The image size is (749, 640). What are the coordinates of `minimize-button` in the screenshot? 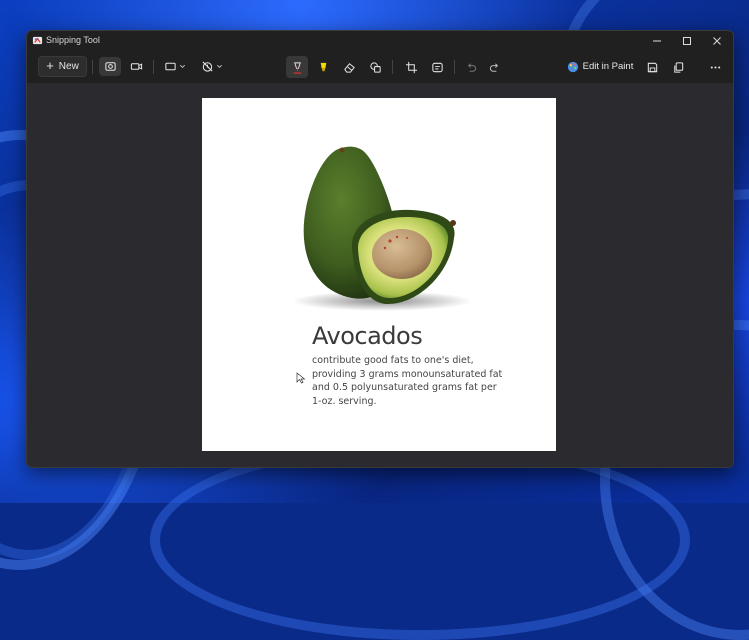 It's located at (657, 41).